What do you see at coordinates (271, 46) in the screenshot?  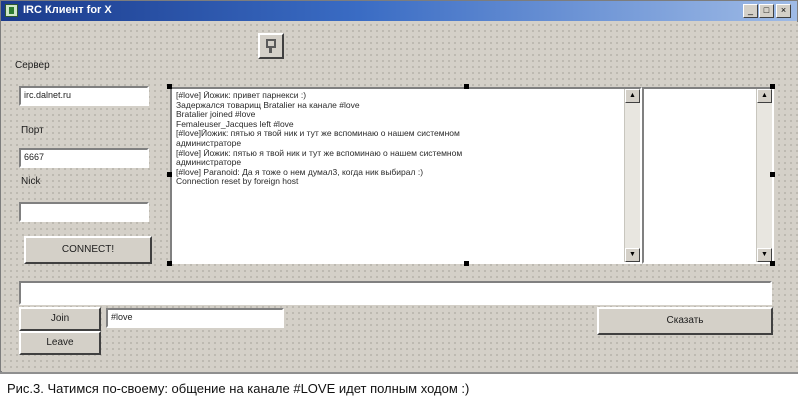 I see `component-icon` at bounding box center [271, 46].